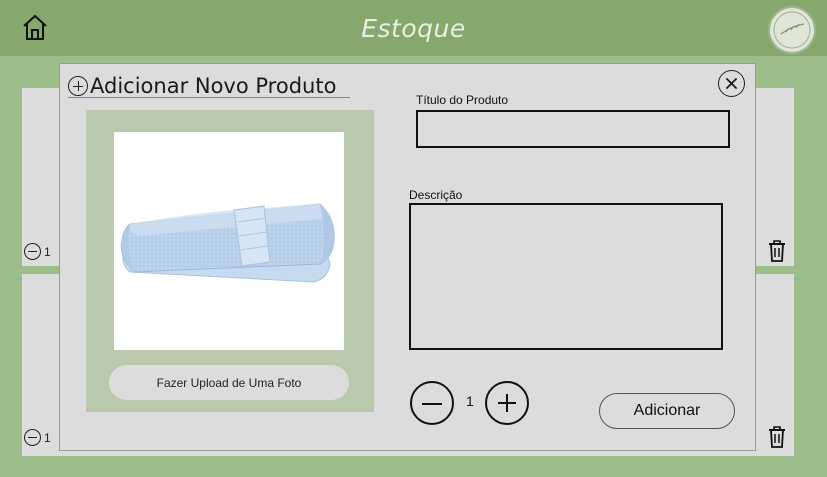 This screenshot has width=827, height=477. I want to click on logo-leaf-icon, so click(792, 30).